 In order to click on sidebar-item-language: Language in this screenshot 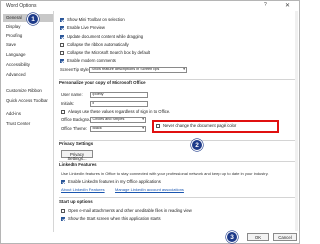, I will do `click(28, 55)`.